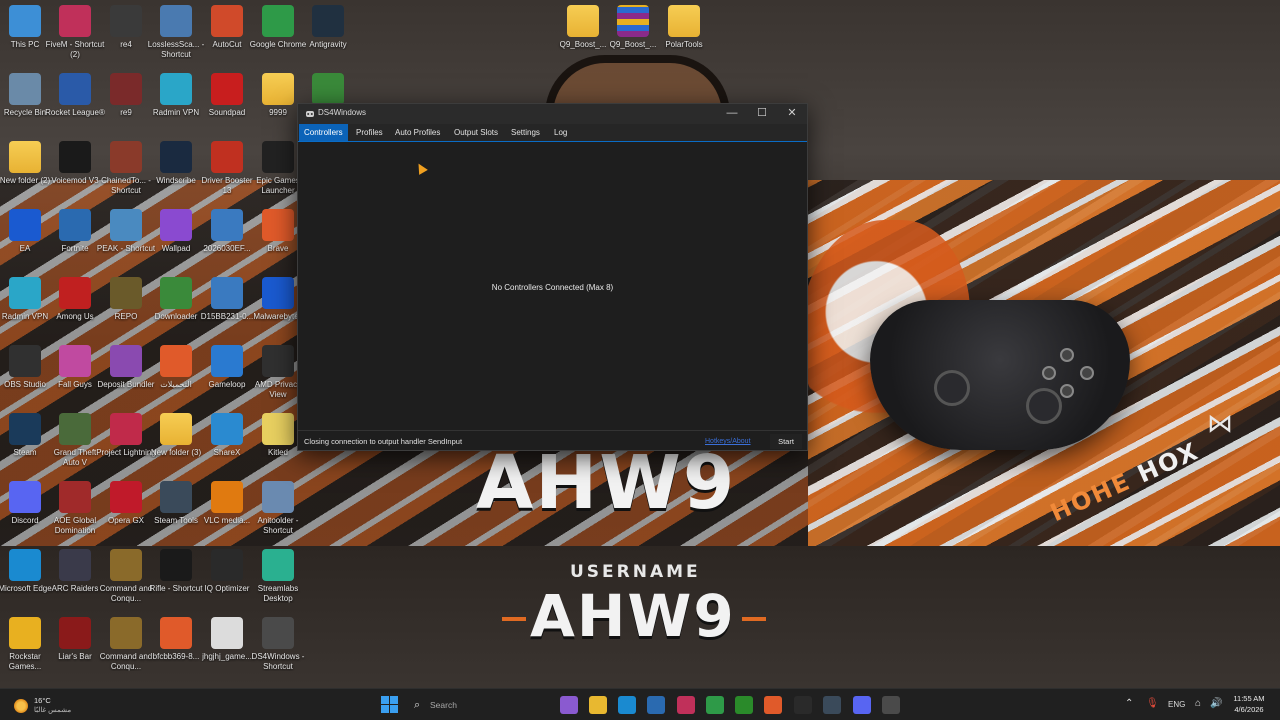 The image size is (1280, 720). What do you see at coordinates (1249, 709) in the screenshot?
I see `clock-date: 4/6/2026` at bounding box center [1249, 709].